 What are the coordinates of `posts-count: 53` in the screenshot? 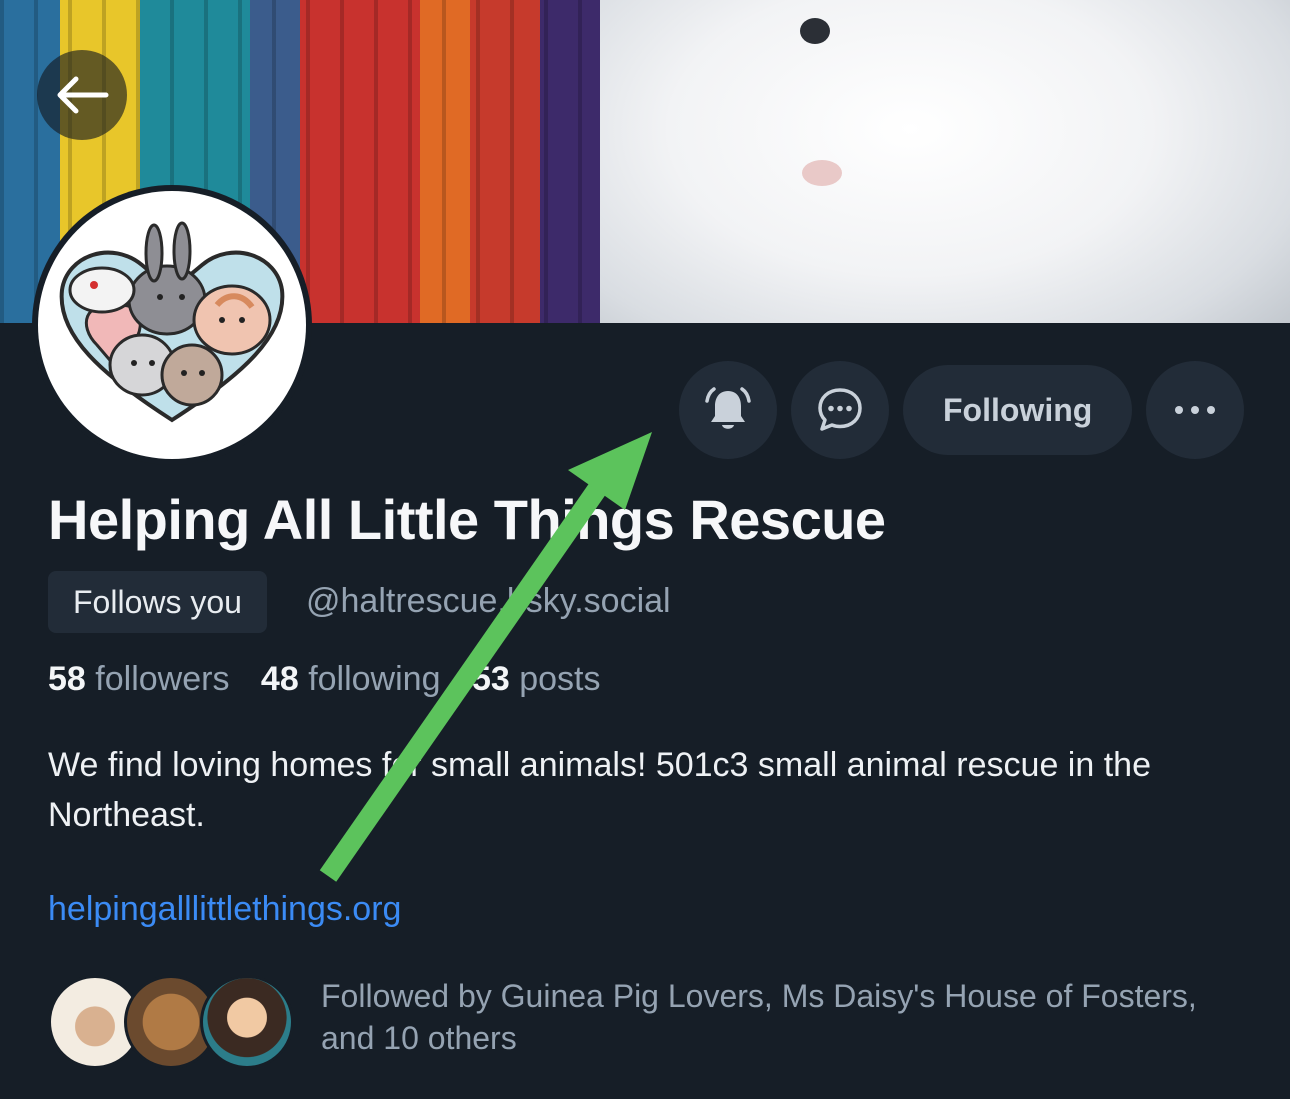 It's located at (490, 679).